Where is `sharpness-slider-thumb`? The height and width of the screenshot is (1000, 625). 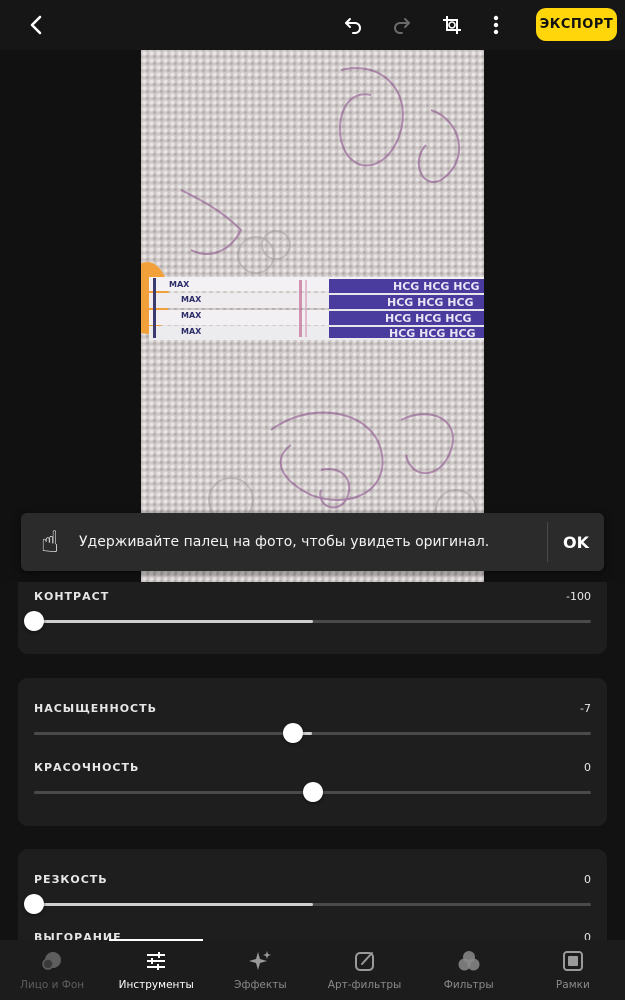 sharpness-slider-thumb is located at coordinates (34, 904).